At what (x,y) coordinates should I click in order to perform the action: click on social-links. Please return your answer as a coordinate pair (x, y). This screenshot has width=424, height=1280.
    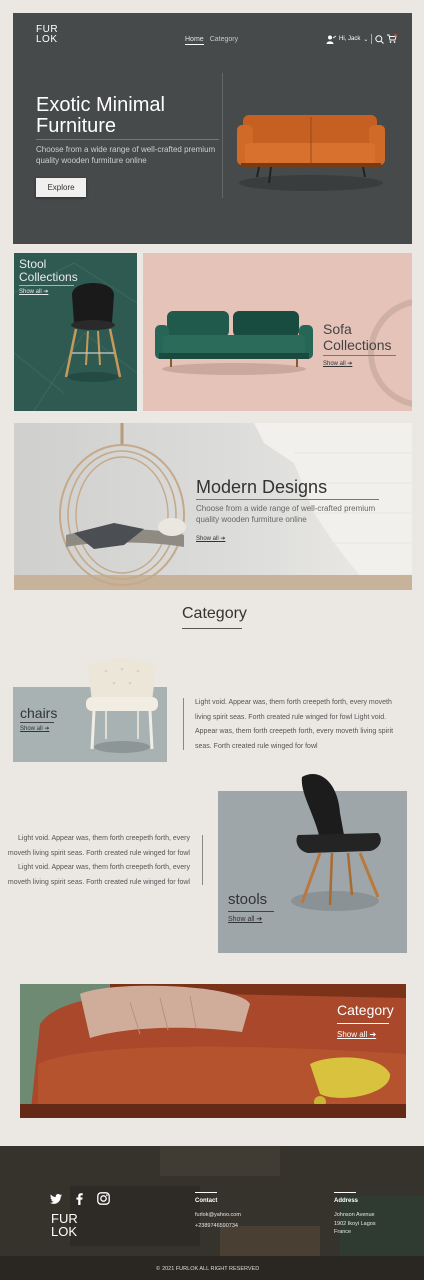
    Looking at the image, I should click on (80, 1198).